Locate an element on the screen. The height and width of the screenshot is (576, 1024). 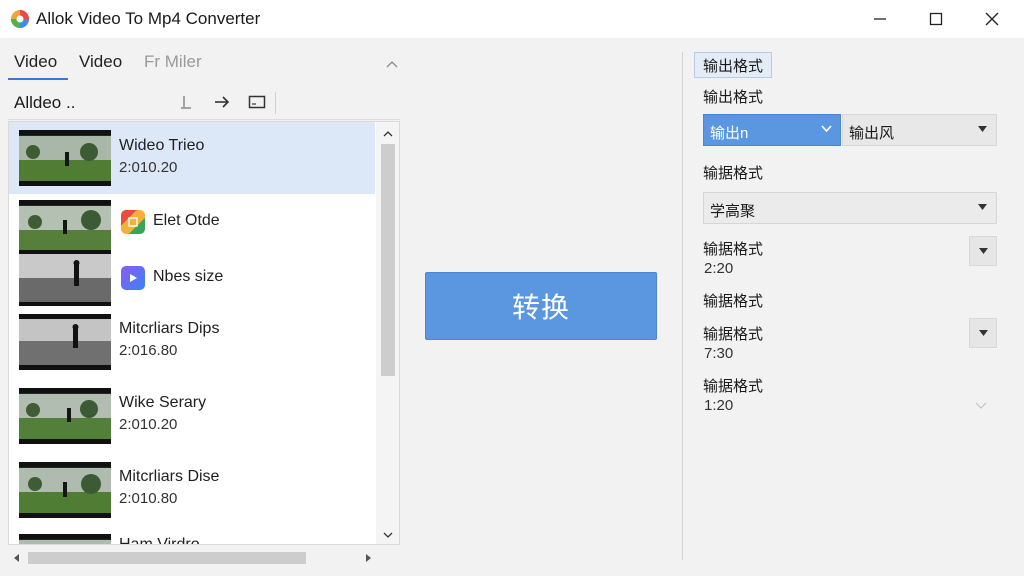
window-title: Allok Video To Mp4 Converter is located at coordinates (148, 18).